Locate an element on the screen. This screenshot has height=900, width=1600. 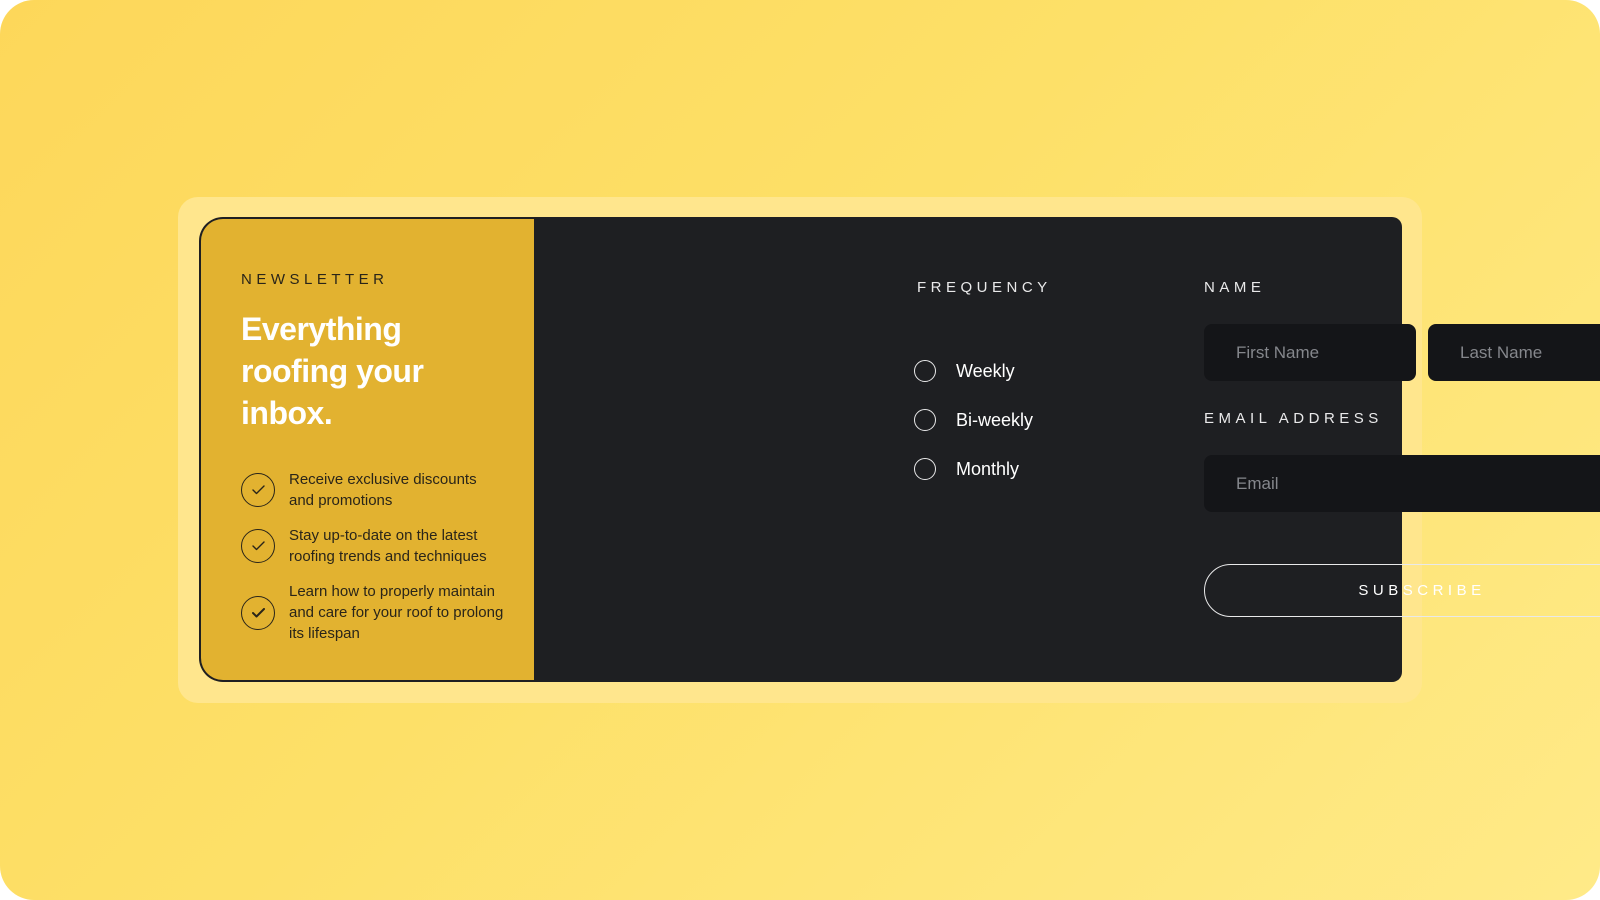
first-name-input is located at coordinates (1310, 352).